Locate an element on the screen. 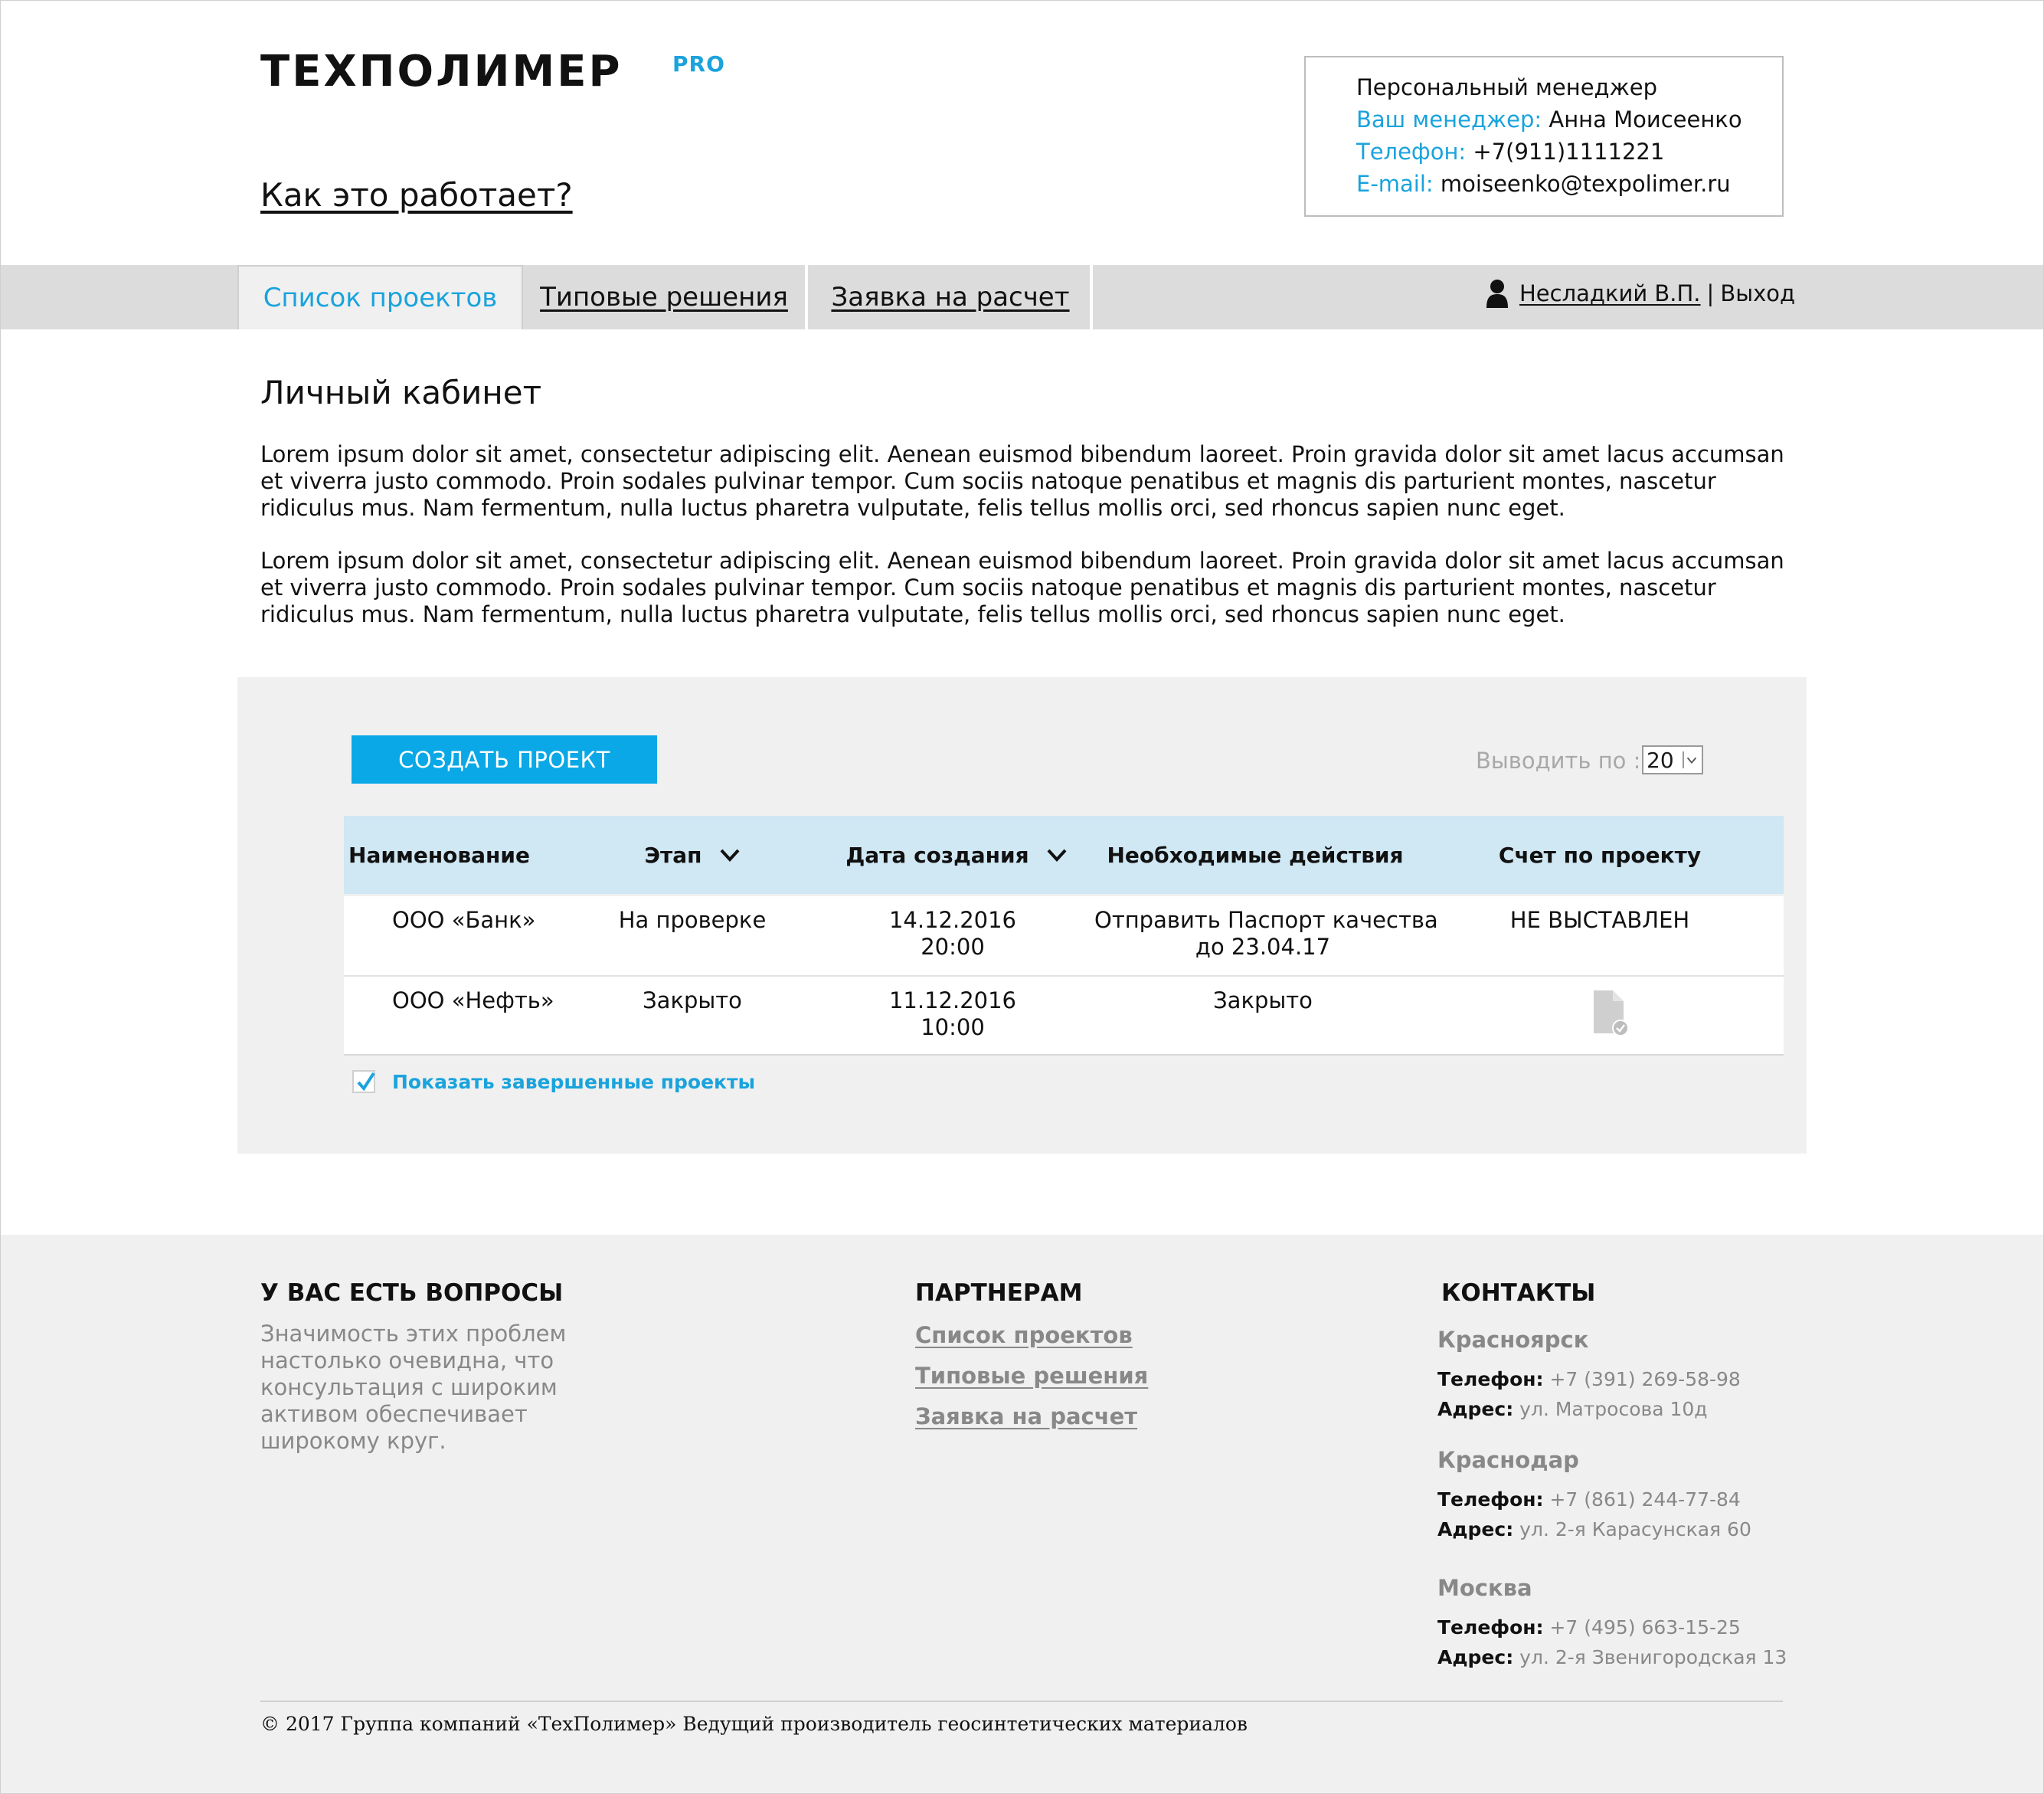 This screenshot has width=2044, height=1794. contact-city: Краснодар is located at coordinates (1508, 1460).